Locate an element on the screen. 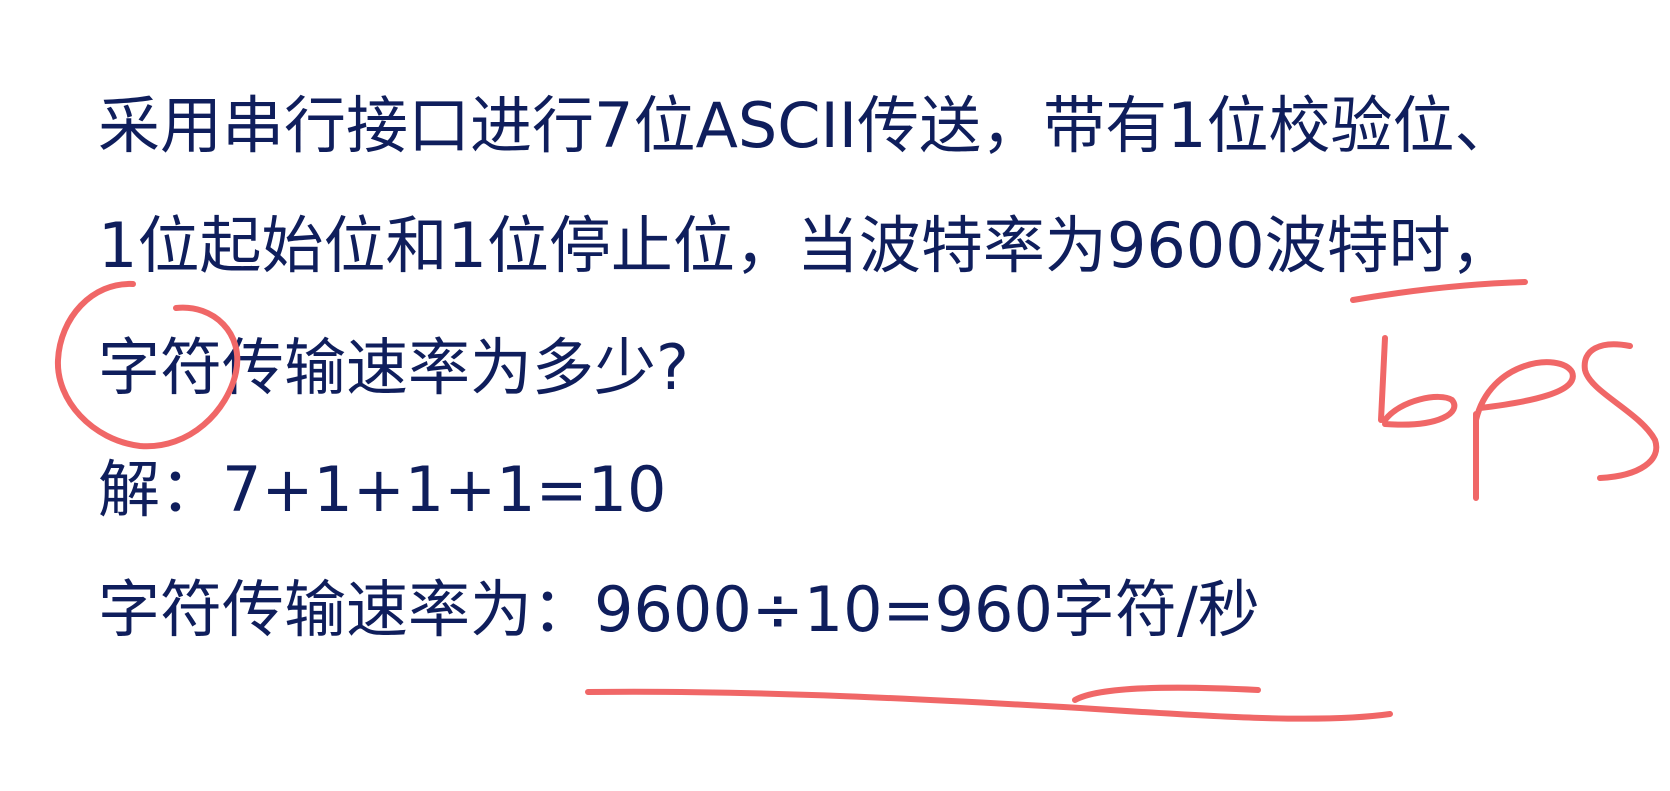 The width and height of the screenshot is (1670, 791). handwritten-note-b is located at coordinates (1418, 381).